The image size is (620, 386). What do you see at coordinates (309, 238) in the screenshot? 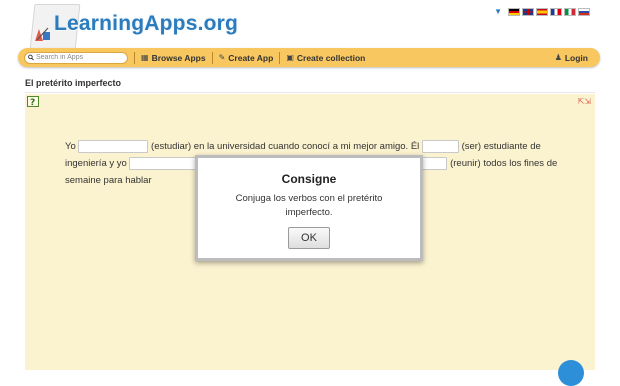
I see `ok-button: OK` at bounding box center [309, 238].